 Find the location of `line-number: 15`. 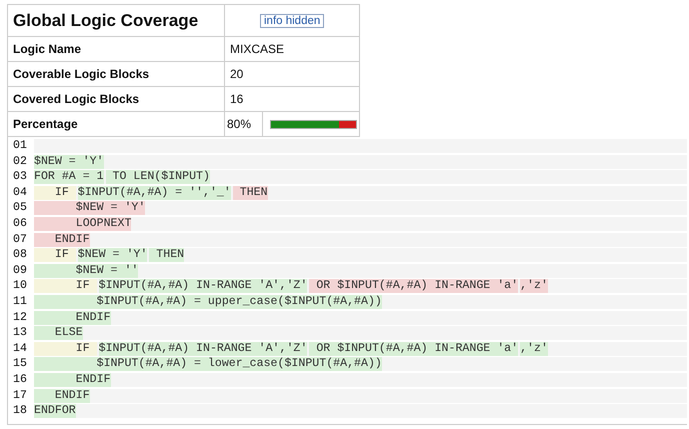

line-number: 15 is located at coordinates (20, 364).